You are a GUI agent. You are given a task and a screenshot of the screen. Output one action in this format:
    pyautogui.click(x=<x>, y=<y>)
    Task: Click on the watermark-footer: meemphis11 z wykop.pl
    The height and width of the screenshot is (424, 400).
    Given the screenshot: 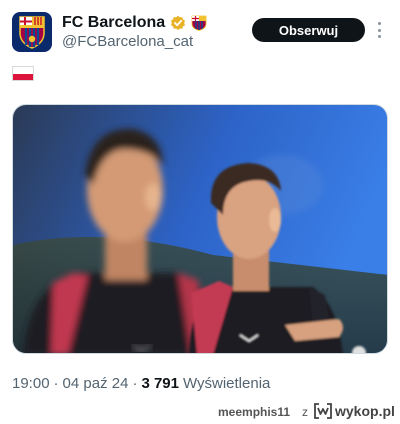 What is the action you would take?
    pyautogui.click(x=200, y=412)
    